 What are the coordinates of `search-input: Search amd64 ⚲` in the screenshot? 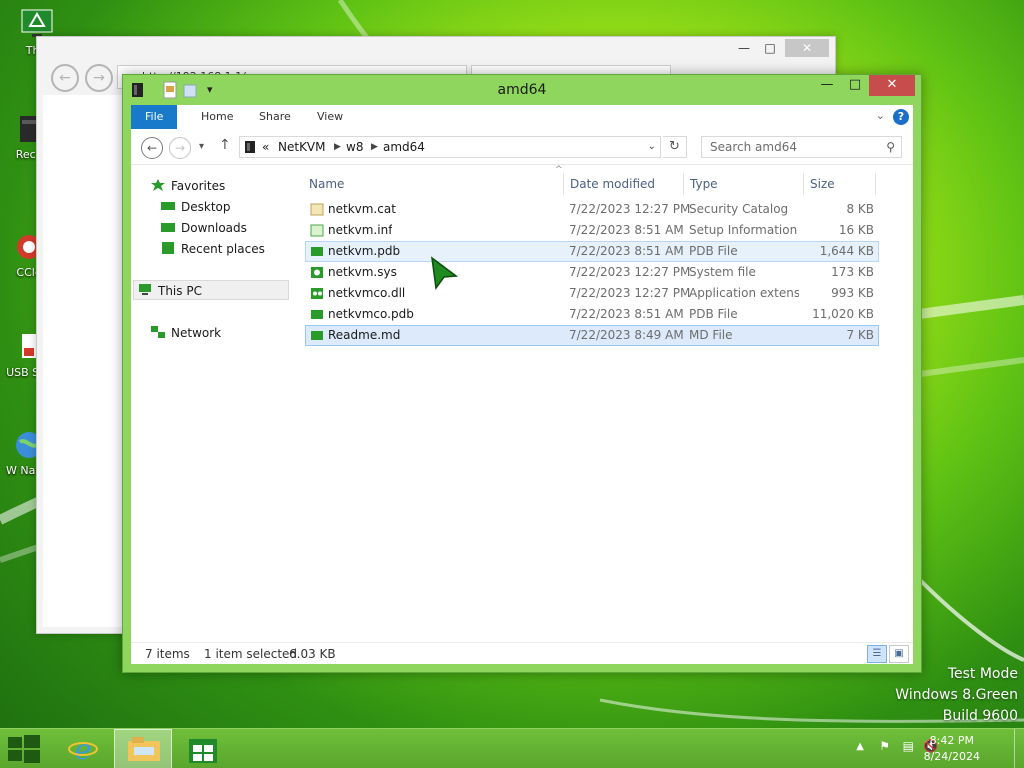 It's located at (801, 147).